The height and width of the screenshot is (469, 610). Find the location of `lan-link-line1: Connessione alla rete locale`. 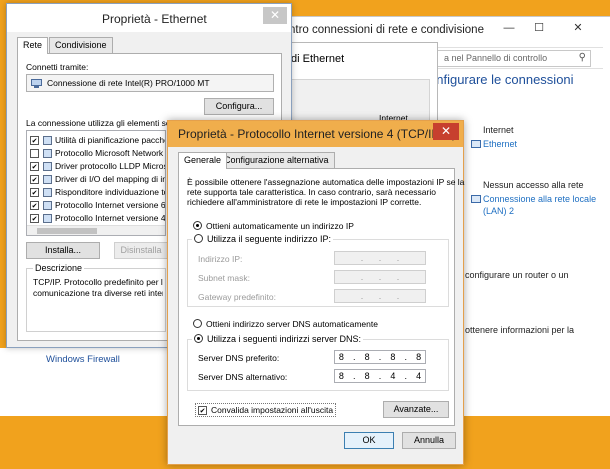

lan-link-line1: Connessione alla rete locale is located at coordinates (539, 199).